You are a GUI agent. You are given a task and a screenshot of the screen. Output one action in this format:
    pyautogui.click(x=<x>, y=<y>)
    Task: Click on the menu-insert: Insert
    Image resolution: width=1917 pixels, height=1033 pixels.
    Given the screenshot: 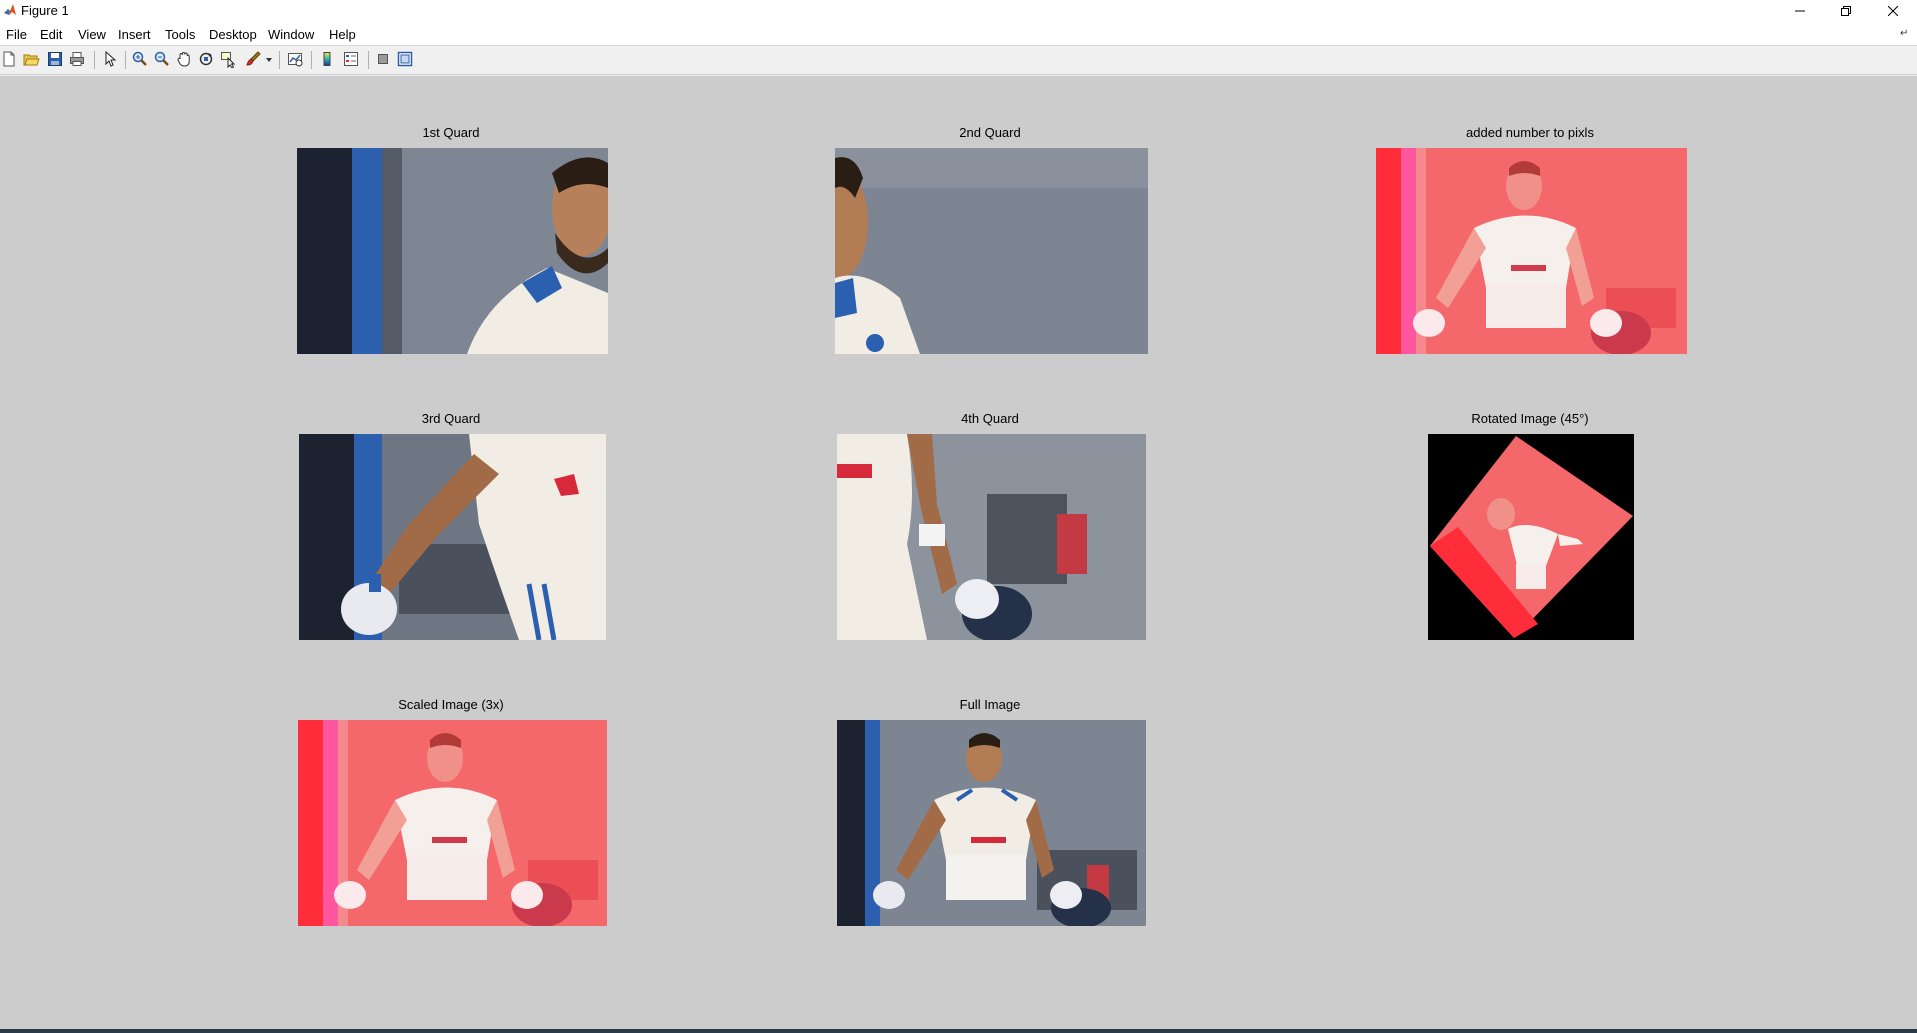 What is the action you would take?
    pyautogui.click(x=134, y=34)
    